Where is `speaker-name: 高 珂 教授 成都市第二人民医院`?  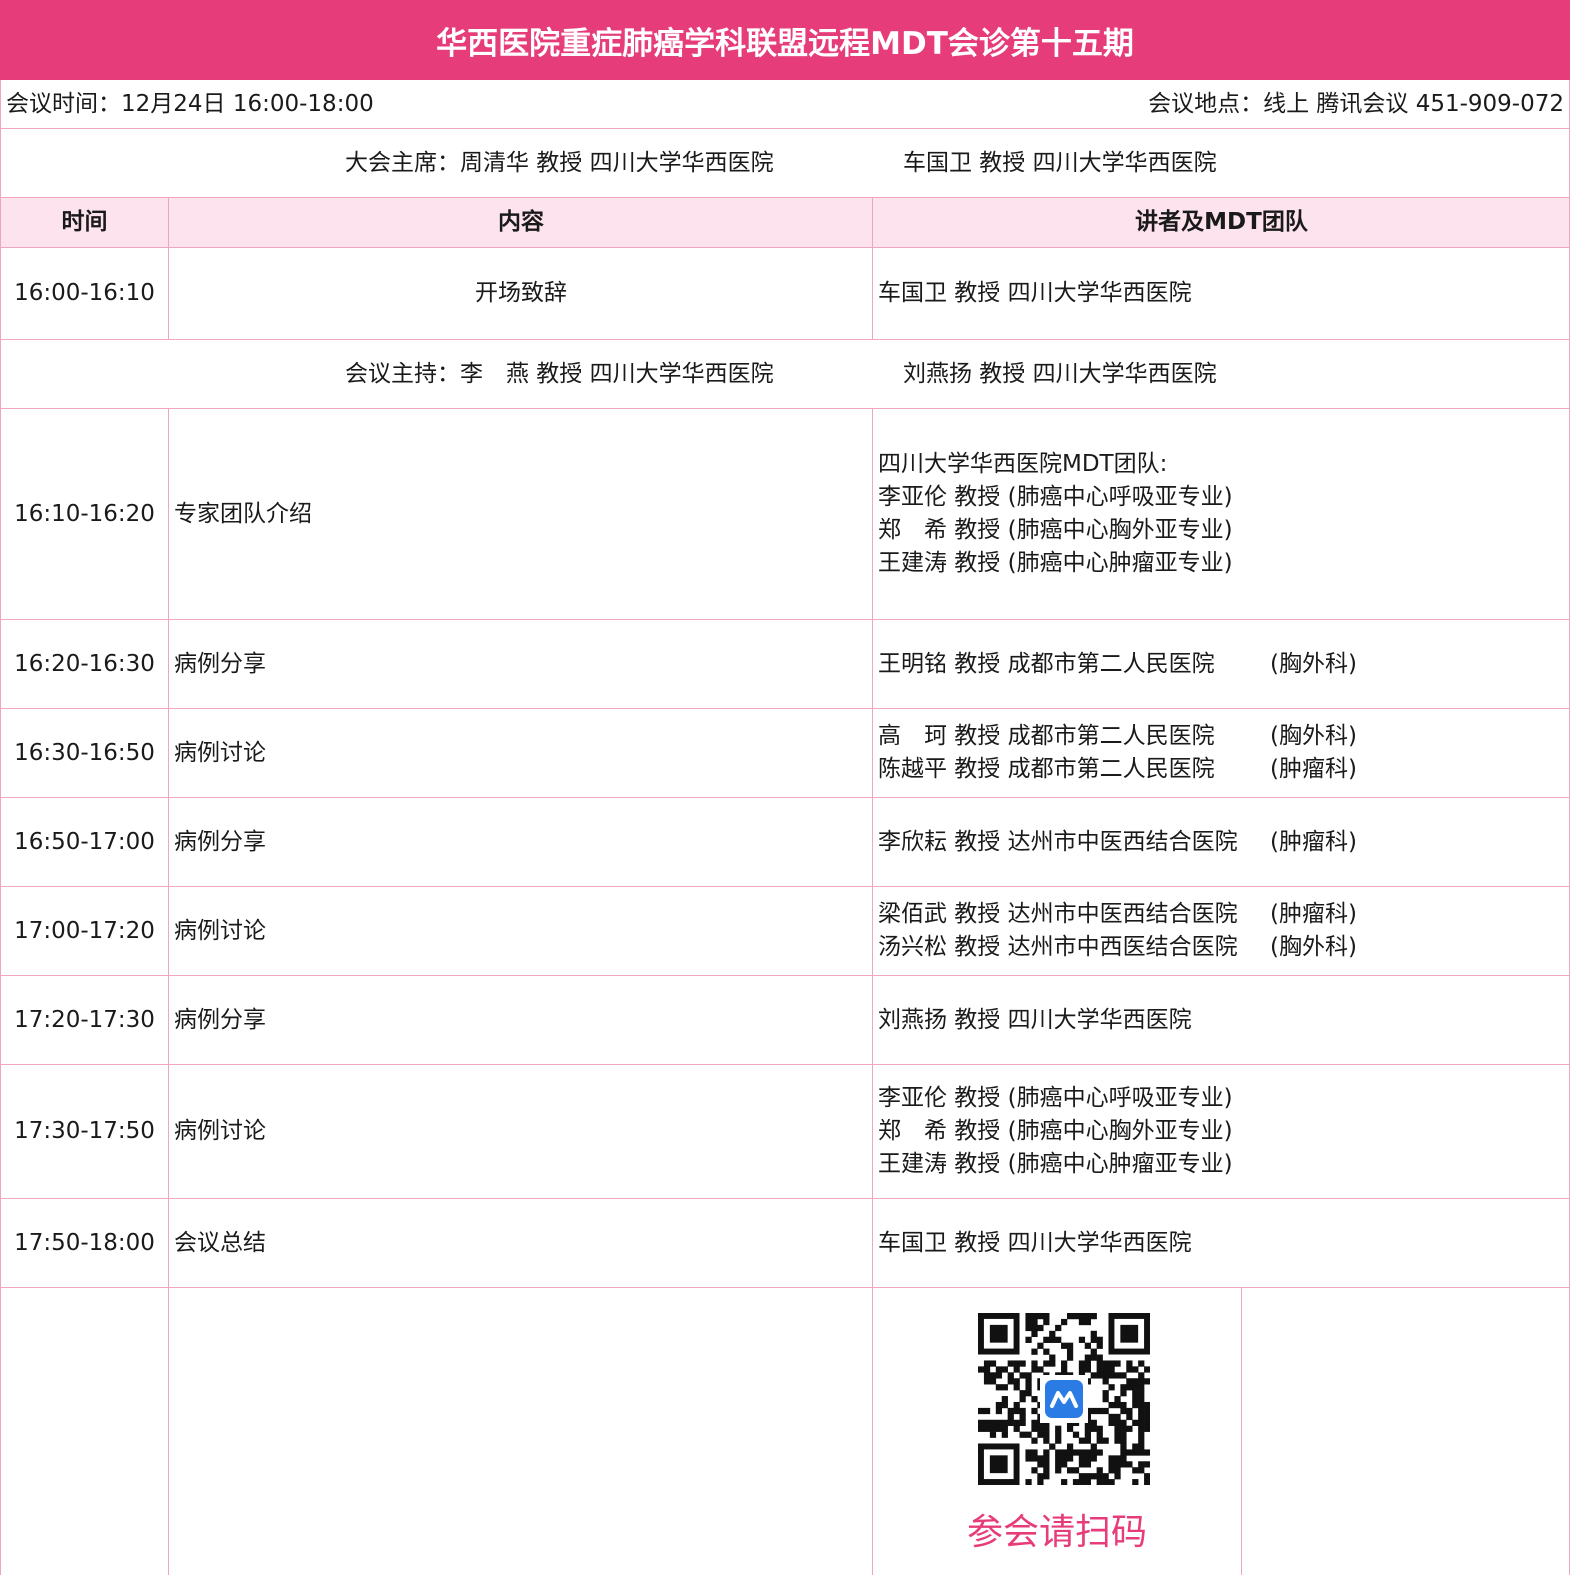
speaker-name: 高 珂 教授 成都市第二人民医院 is located at coordinates (1046, 736).